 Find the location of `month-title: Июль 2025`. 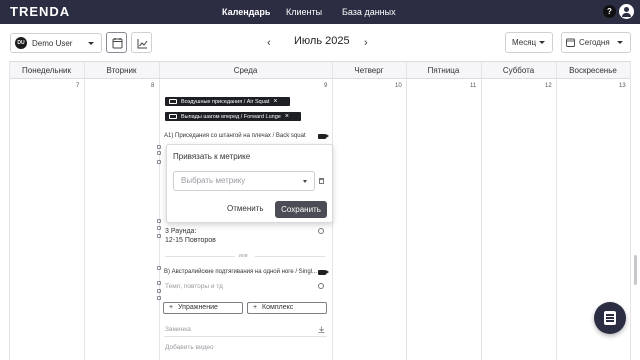

month-title: Июль 2025 is located at coordinates (322, 41).